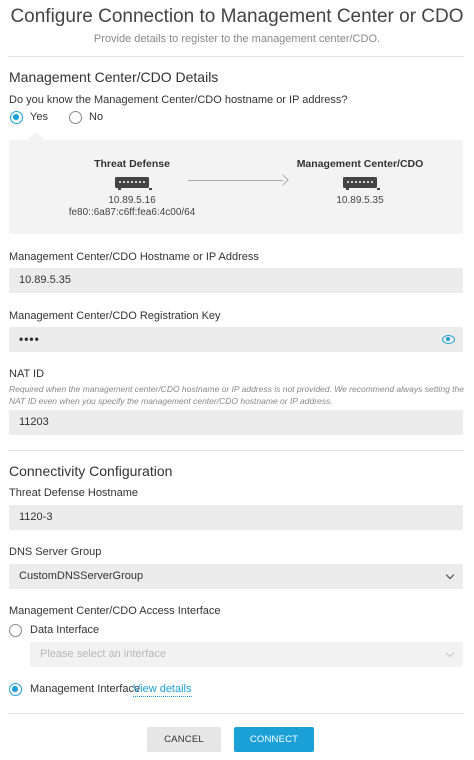 Image resolution: width=474 pixels, height=760 pixels. I want to click on dns-server-group-label: DNS Server Group, so click(55, 552).